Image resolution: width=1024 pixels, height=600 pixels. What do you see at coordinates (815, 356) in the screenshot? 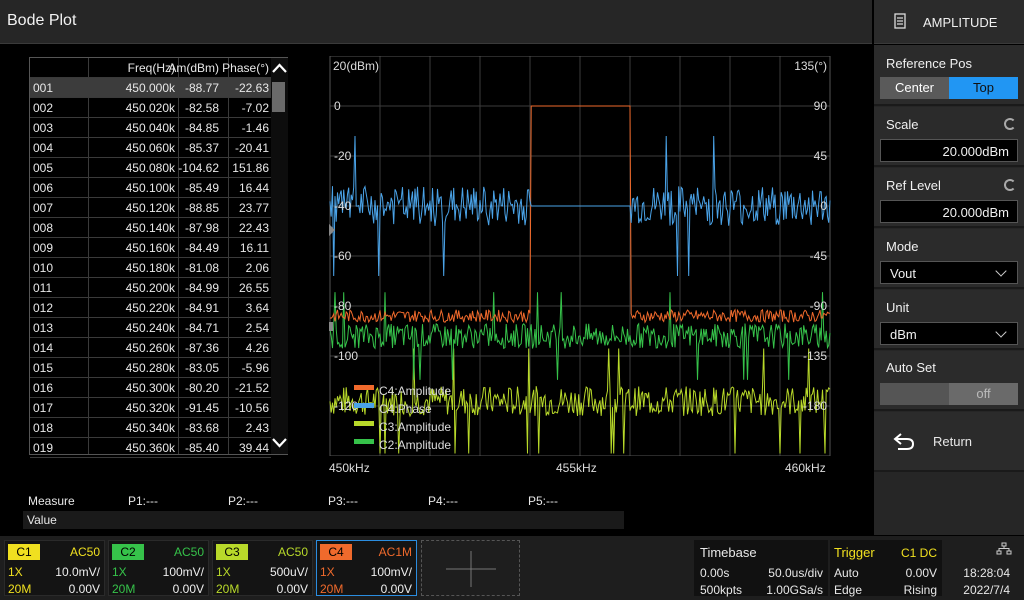
I see `right-axis-tick: -135` at bounding box center [815, 356].